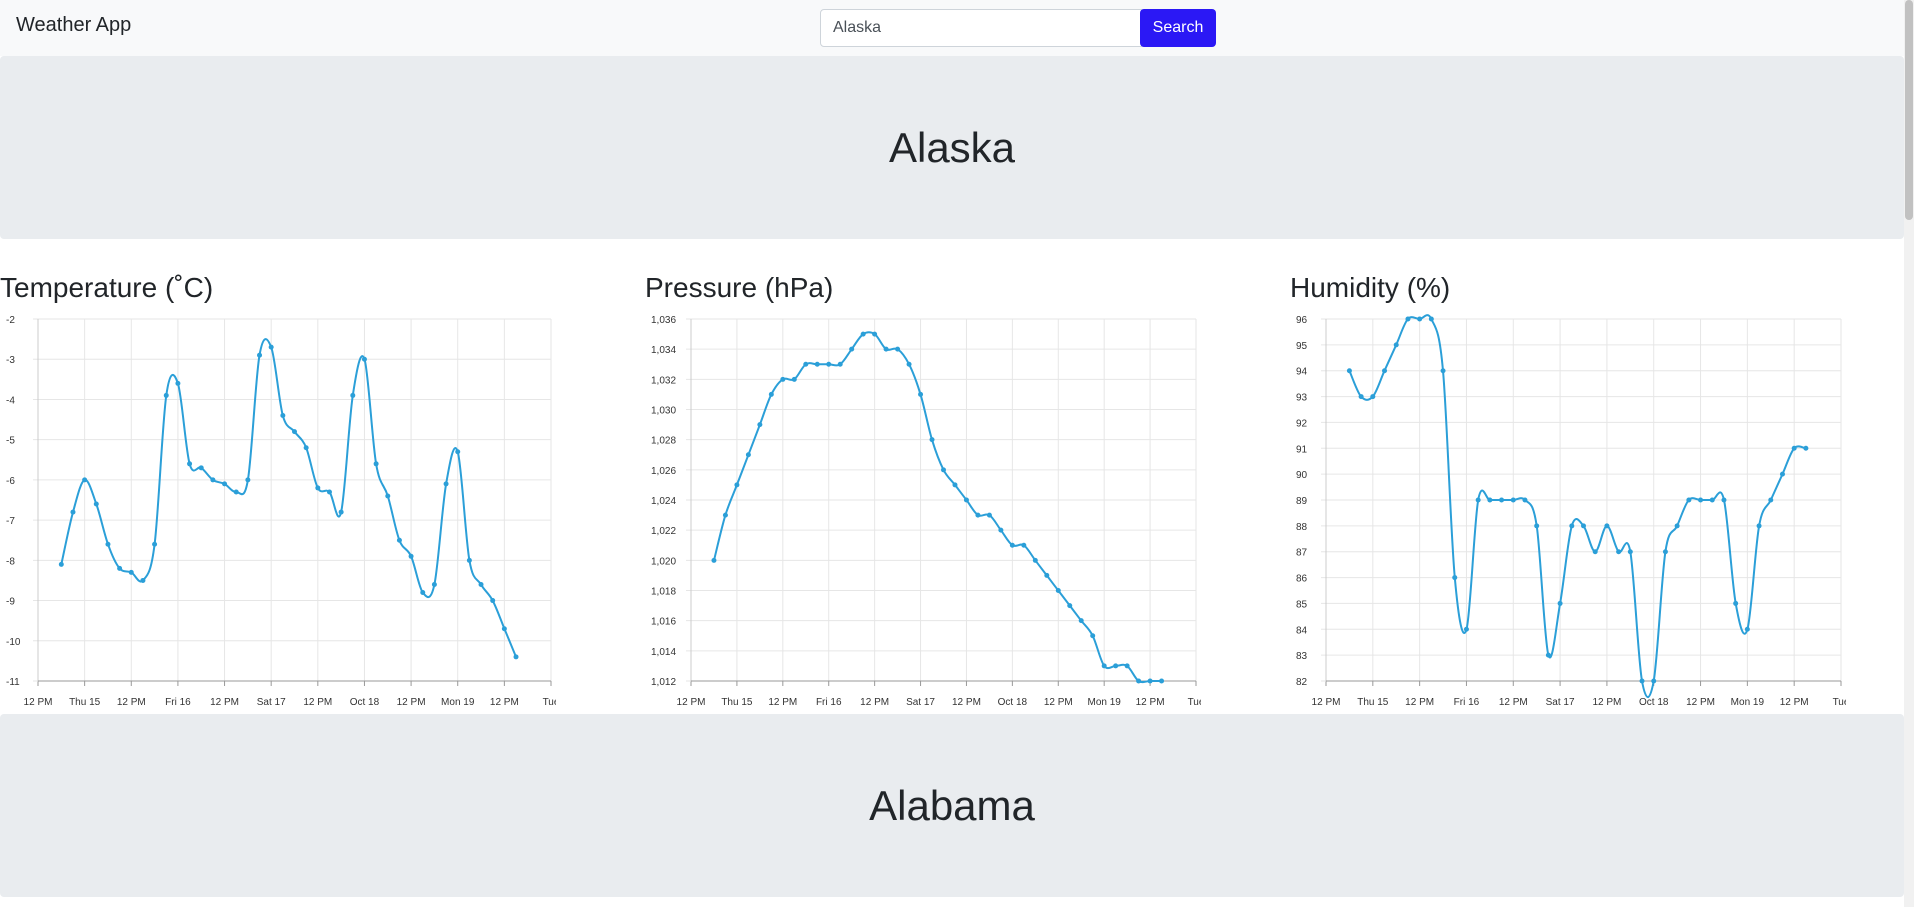 The width and height of the screenshot is (1914, 907). Describe the element at coordinates (981, 28) in the screenshot. I see `search-input` at that location.